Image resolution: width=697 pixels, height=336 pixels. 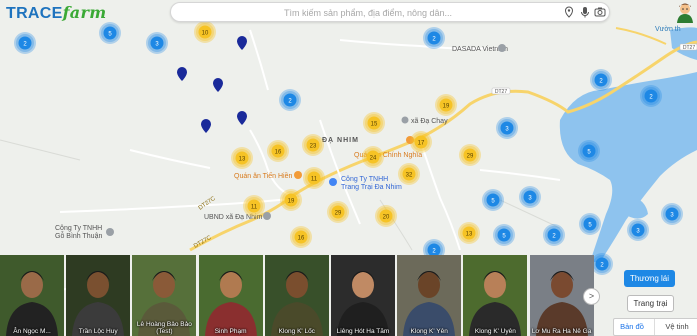 I want to click on farmer-card: Liêng Hót Ha Tăm, so click(x=363, y=295).